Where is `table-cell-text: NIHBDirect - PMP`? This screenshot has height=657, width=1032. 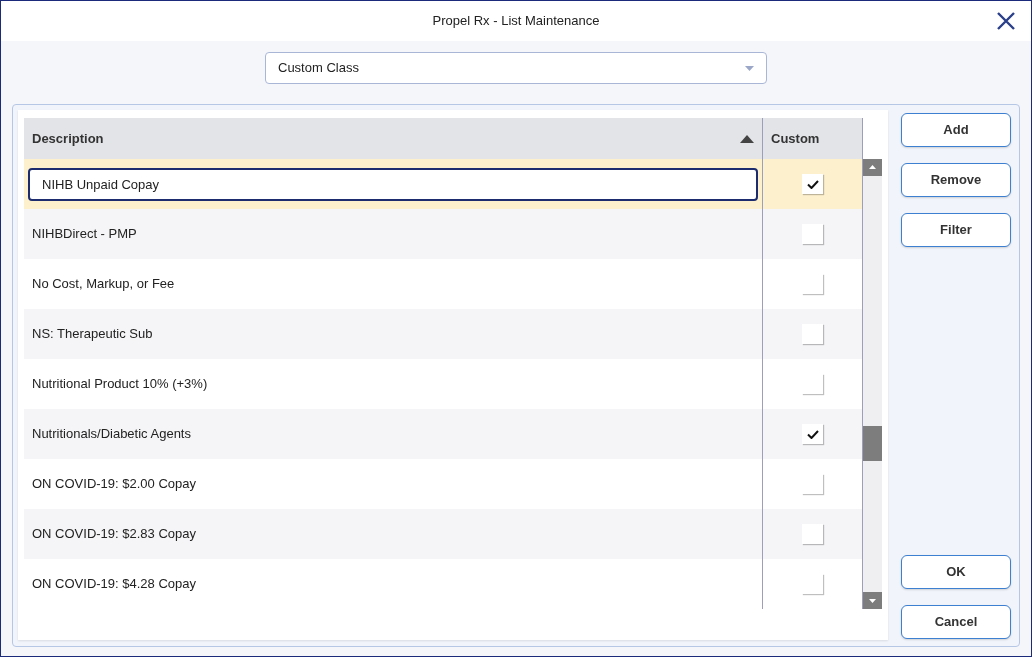 table-cell-text: NIHBDirect - PMP is located at coordinates (84, 234).